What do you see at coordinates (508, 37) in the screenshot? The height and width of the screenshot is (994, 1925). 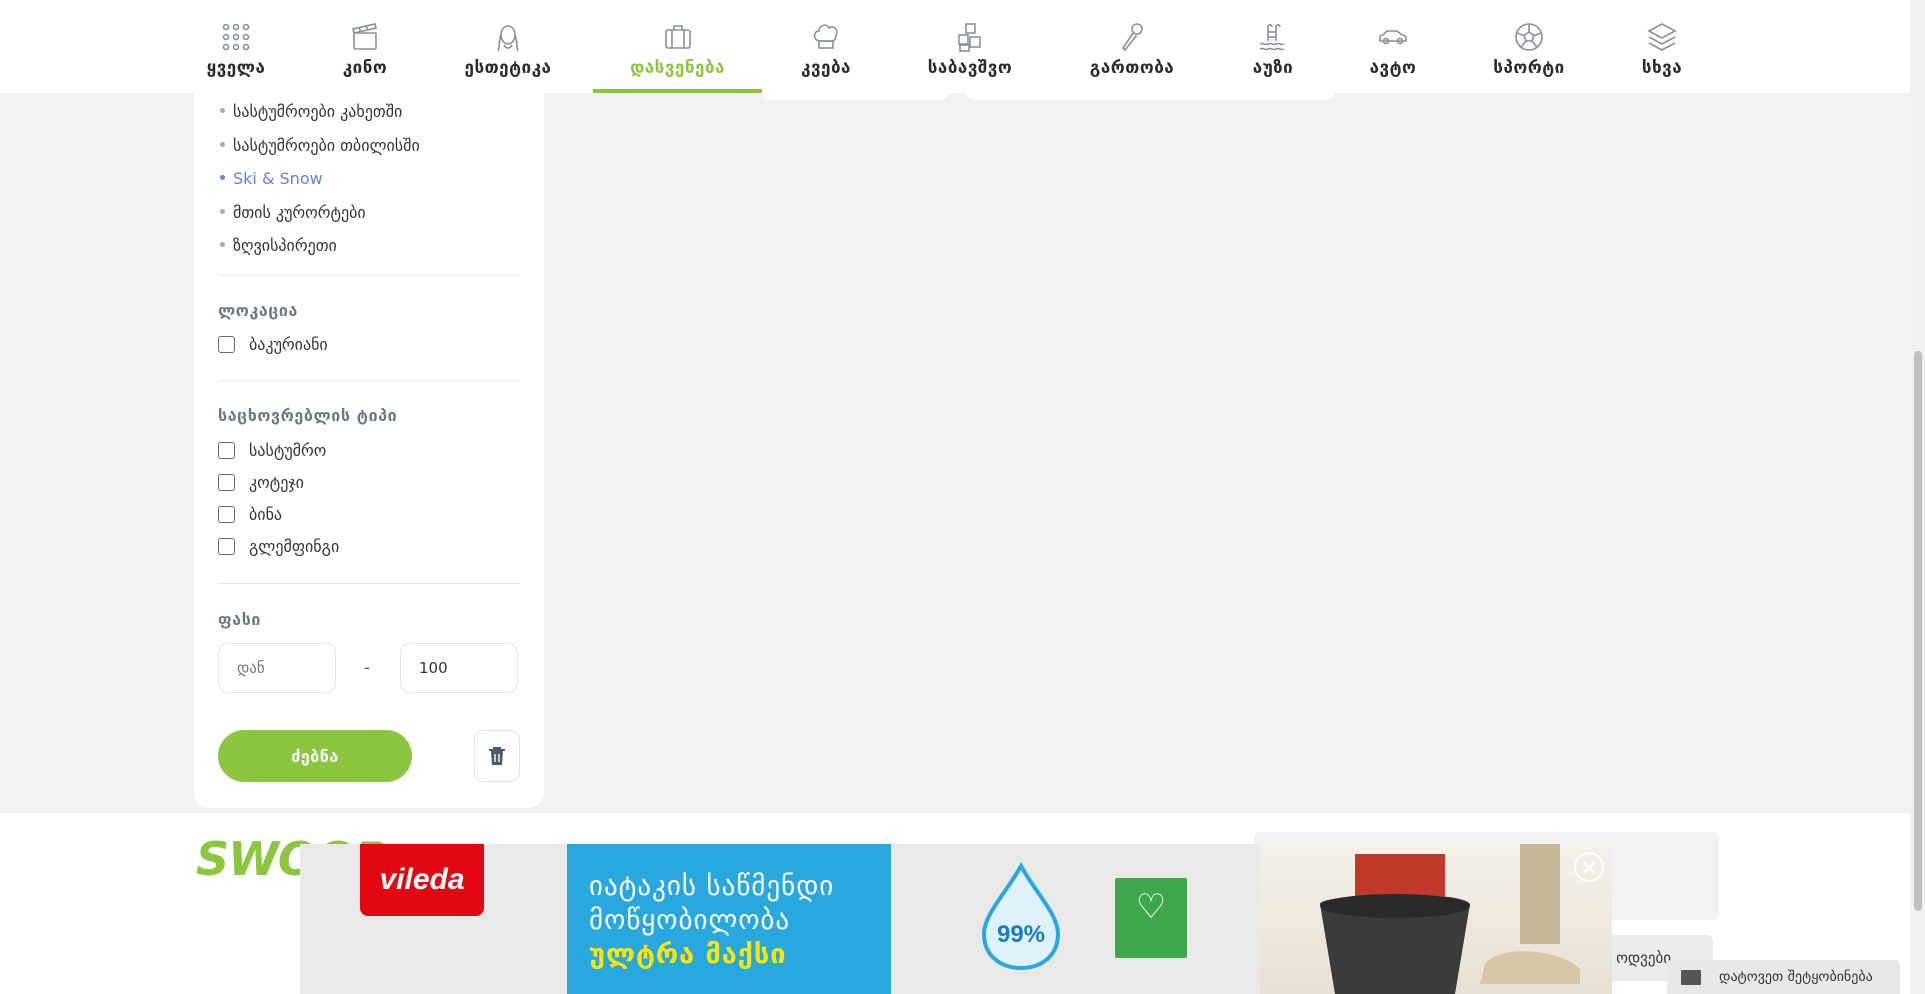 I see `woman-face-icon` at bounding box center [508, 37].